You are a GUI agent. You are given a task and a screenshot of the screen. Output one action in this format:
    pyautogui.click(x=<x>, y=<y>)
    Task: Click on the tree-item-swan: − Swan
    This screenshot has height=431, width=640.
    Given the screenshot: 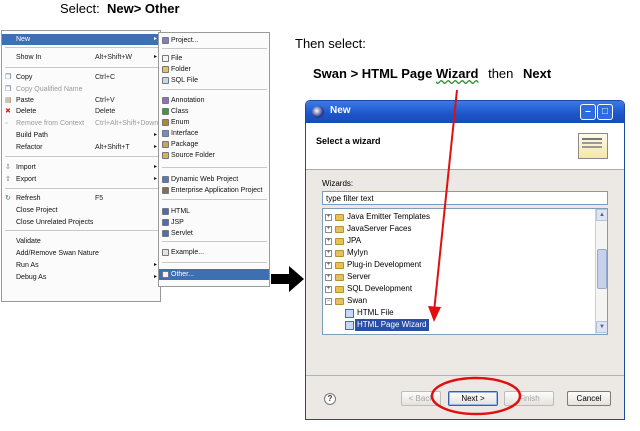 What is the action you would take?
    pyautogui.click(x=450, y=301)
    